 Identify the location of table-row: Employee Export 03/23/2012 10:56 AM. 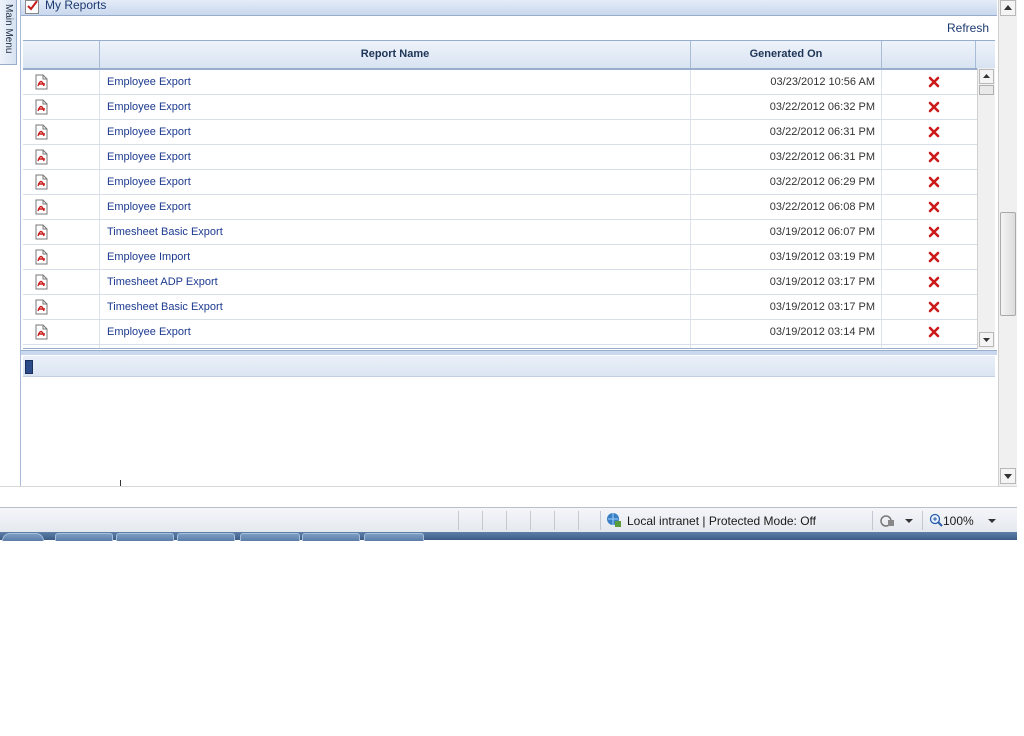
(500, 82).